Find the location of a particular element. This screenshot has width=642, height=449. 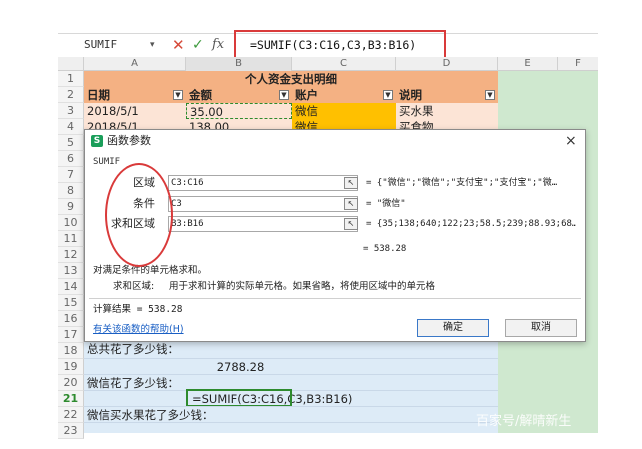

criteria-input: C3 is located at coordinates (263, 204).